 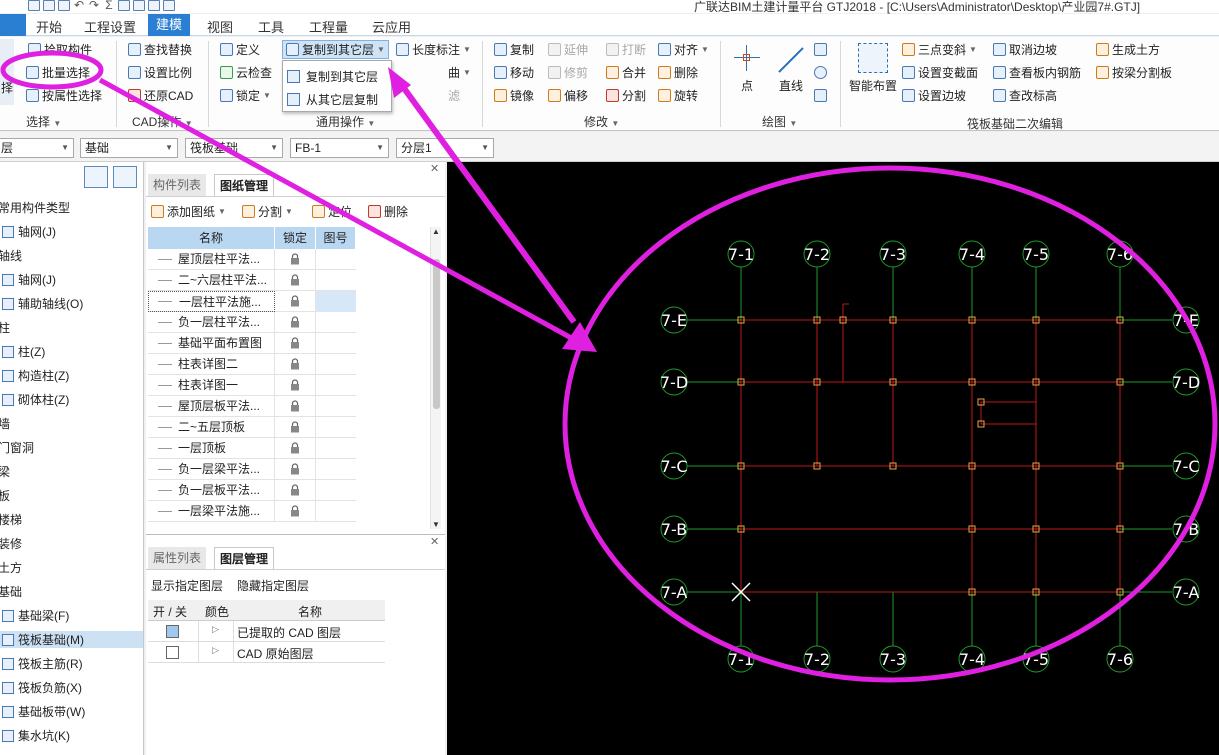 What do you see at coordinates (60, 49) in the screenshot?
I see `pick-component-button: 拾取构件` at bounding box center [60, 49].